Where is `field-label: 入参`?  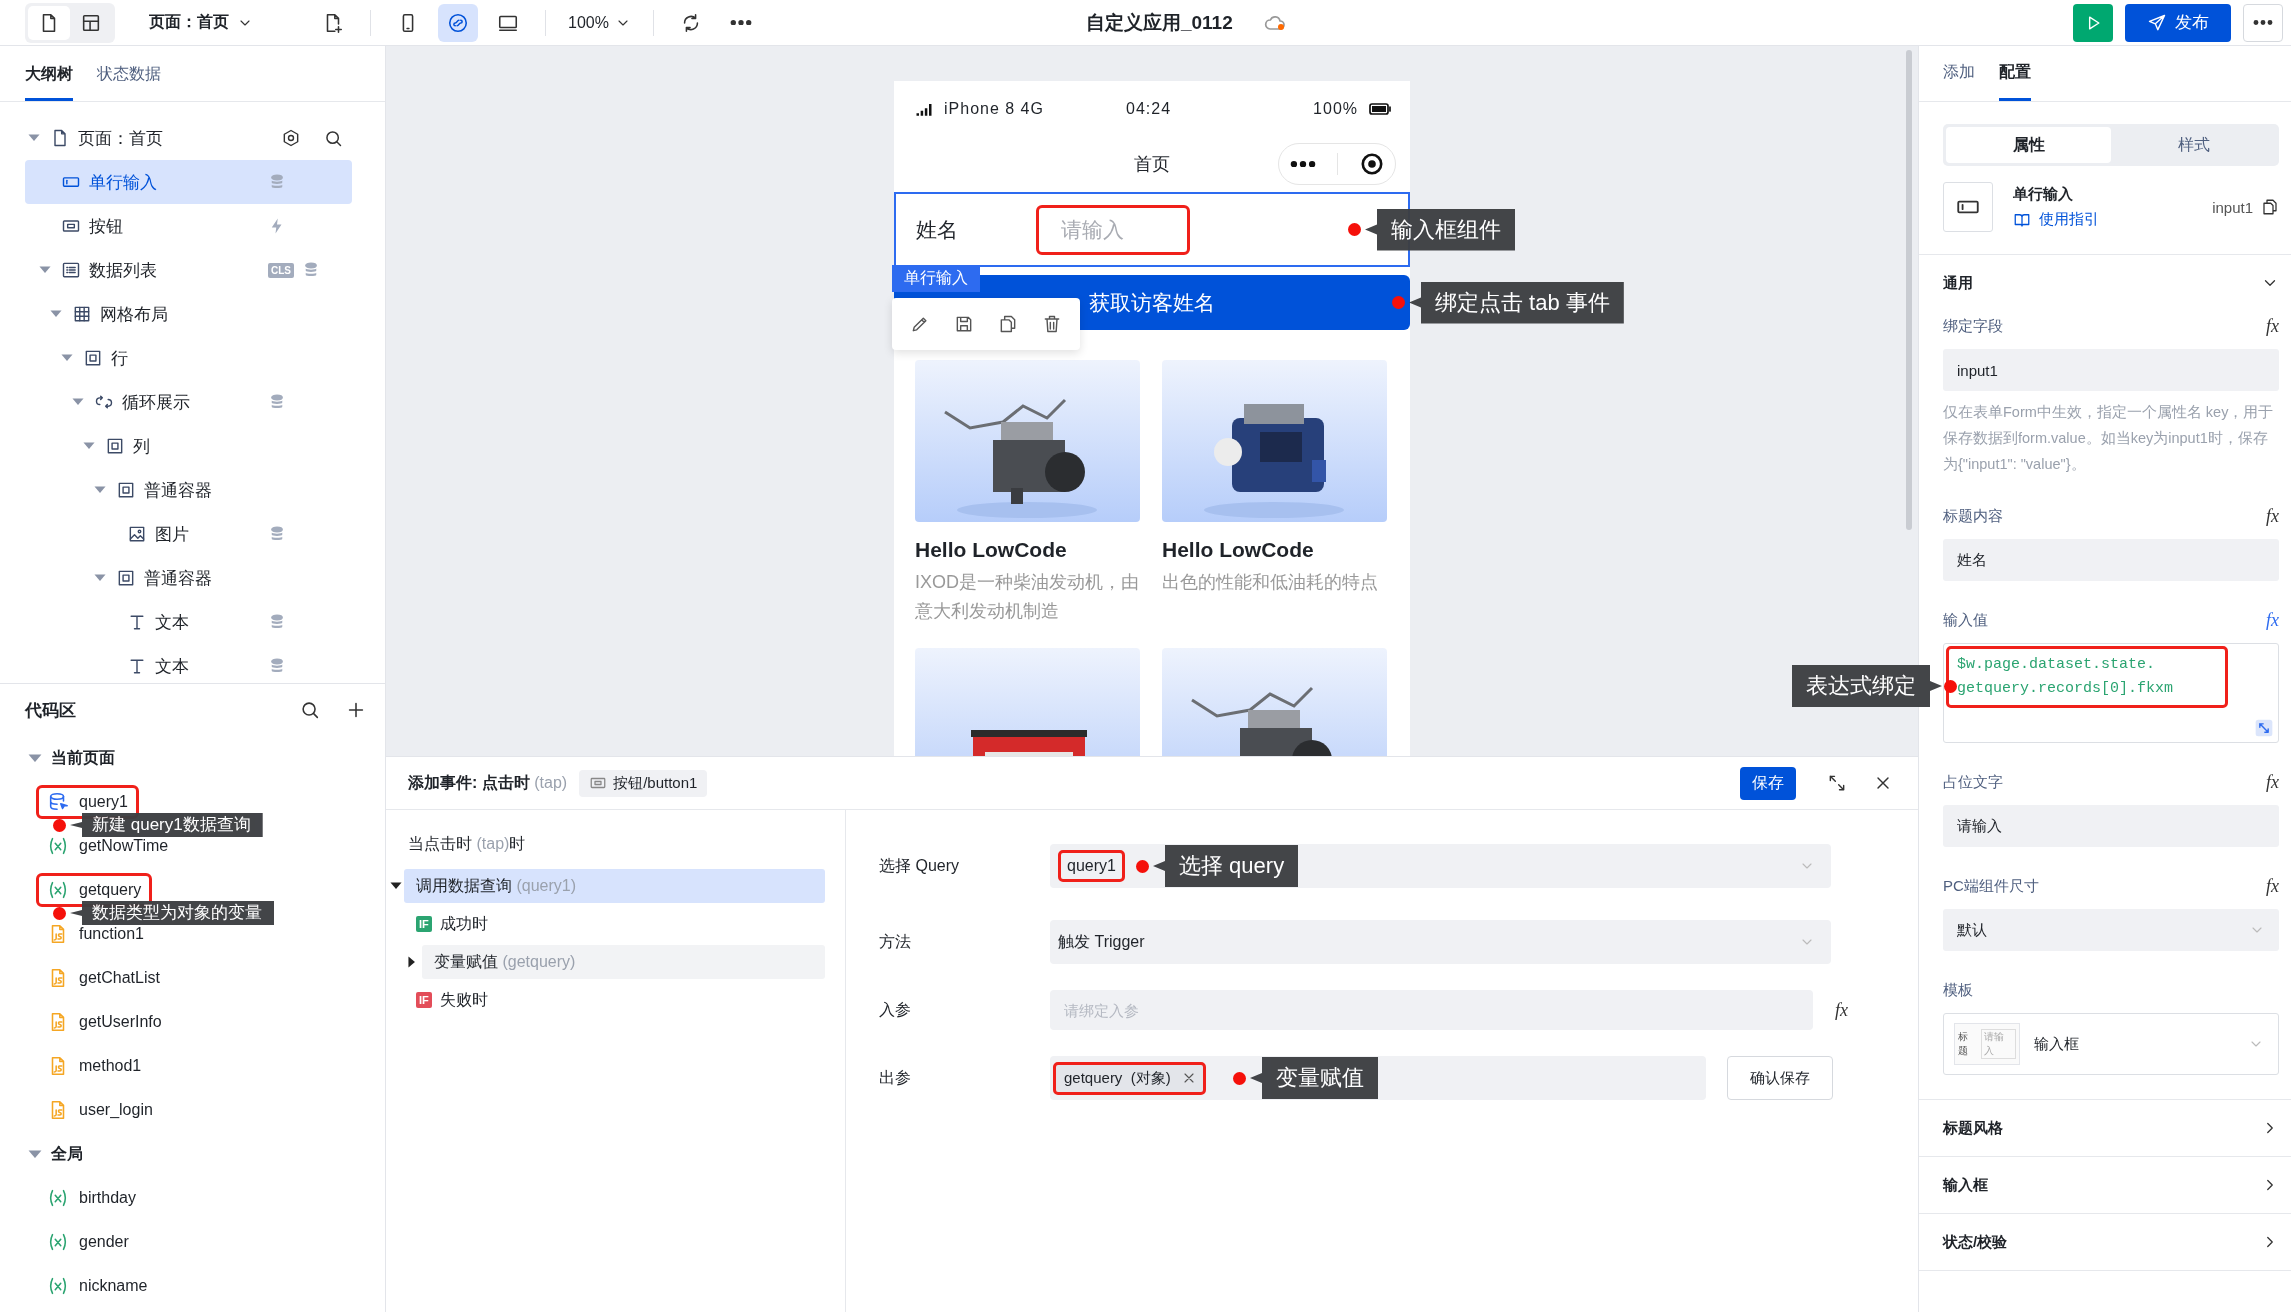
field-label: 入参 is located at coordinates (895, 1009).